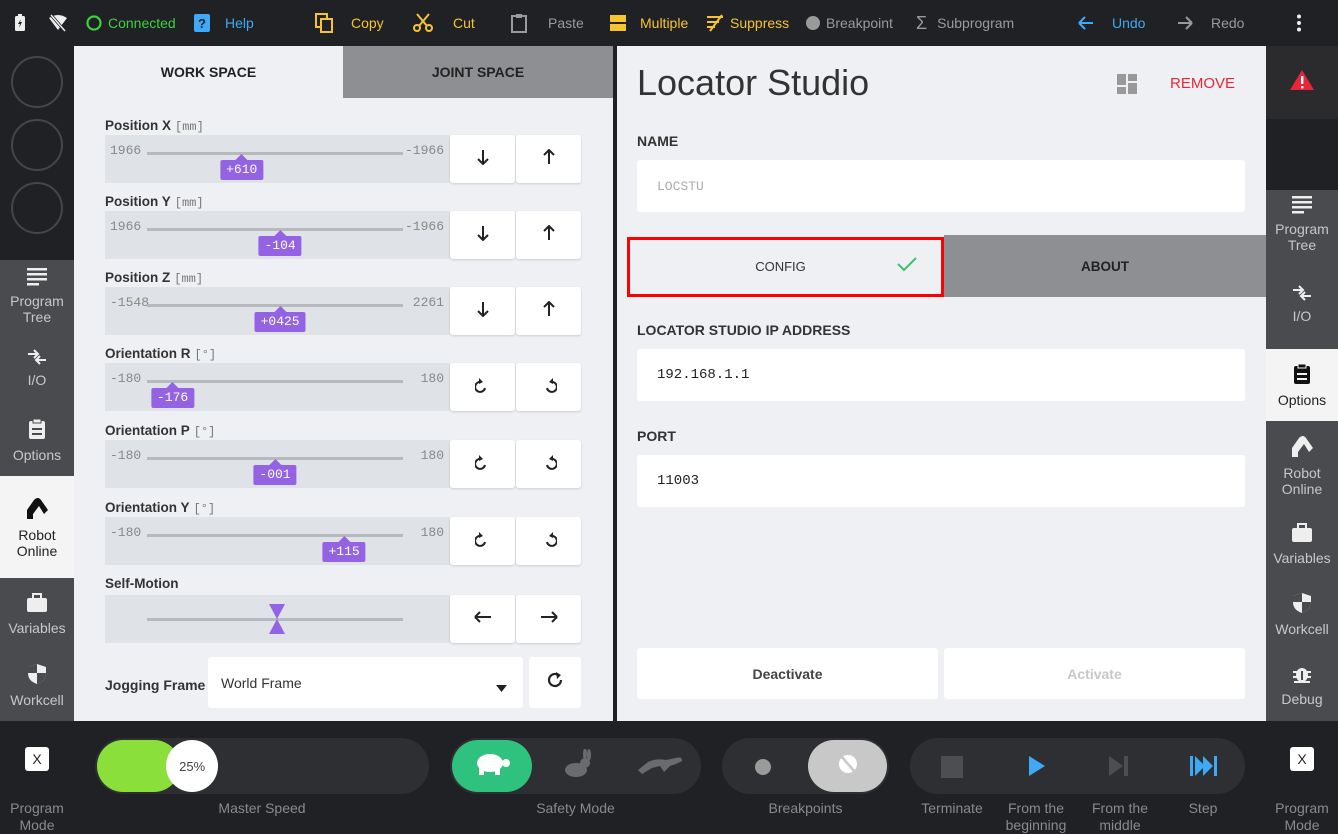  What do you see at coordinates (1302, 544) in the screenshot?
I see `right-nav-variables: Variables` at bounding box center [1302, 544].